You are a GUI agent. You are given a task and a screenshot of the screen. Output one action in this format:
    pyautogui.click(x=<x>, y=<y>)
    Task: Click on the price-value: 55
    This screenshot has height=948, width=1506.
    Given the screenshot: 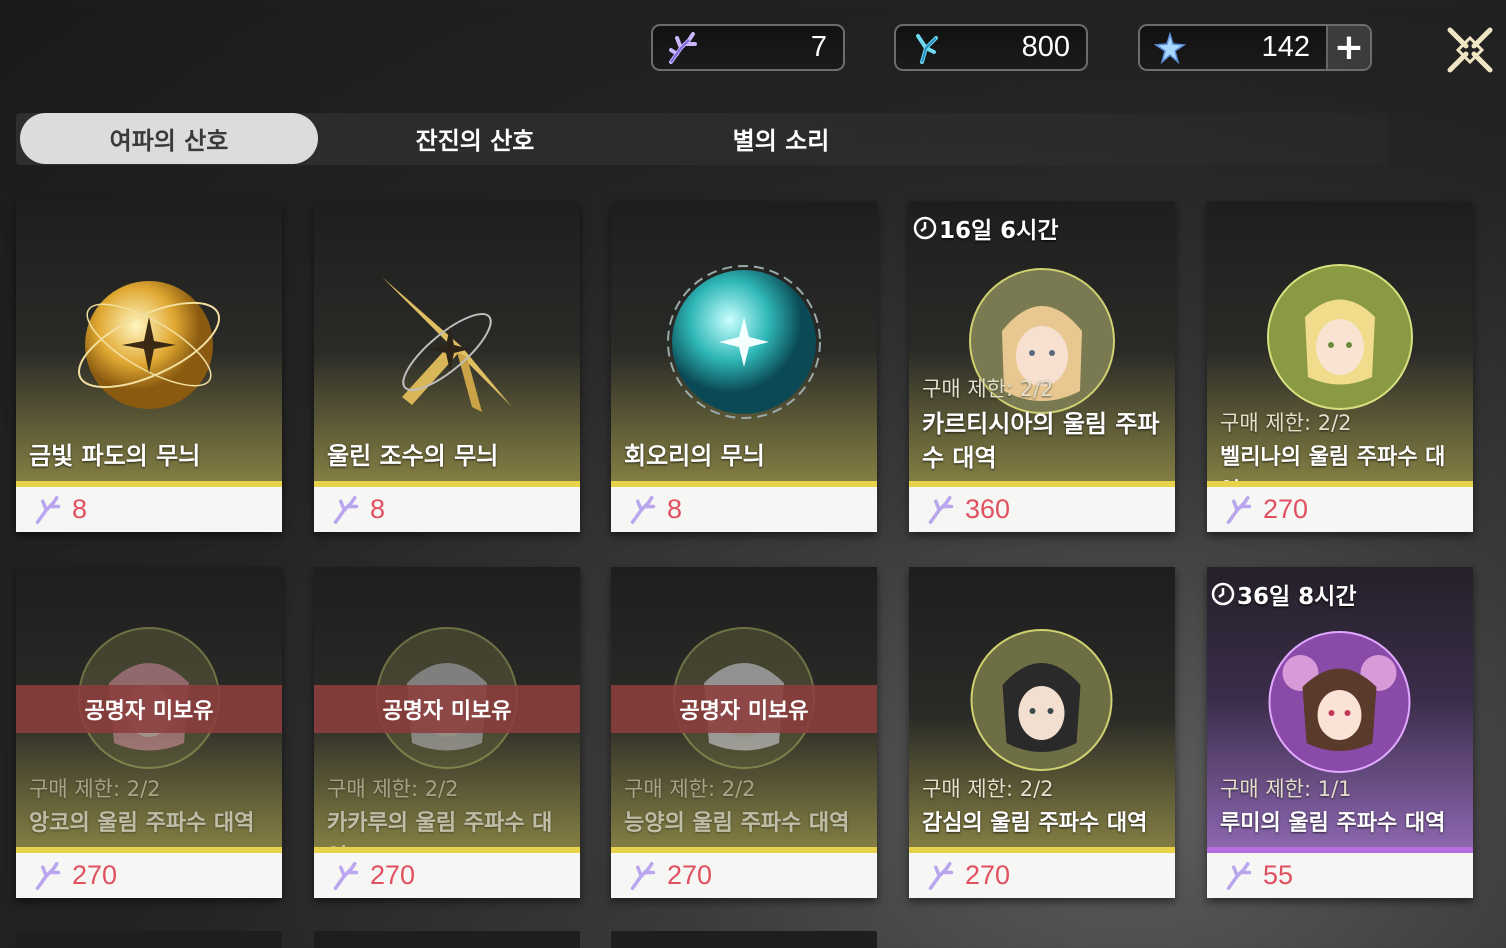 What is the action you would take?
    pyautogui.click(x=1278, y=875)
    